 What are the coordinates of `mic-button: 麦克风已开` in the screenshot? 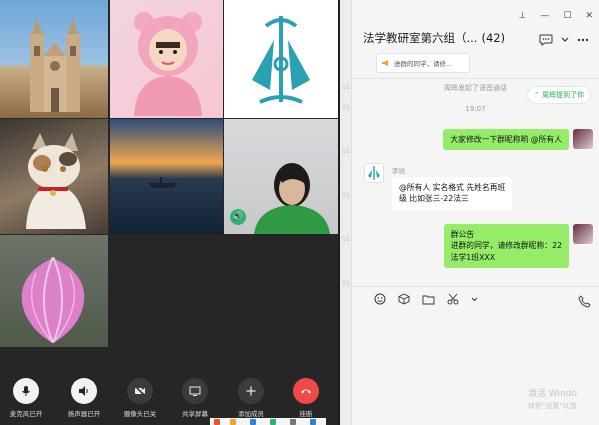 It's located at (27, 398).